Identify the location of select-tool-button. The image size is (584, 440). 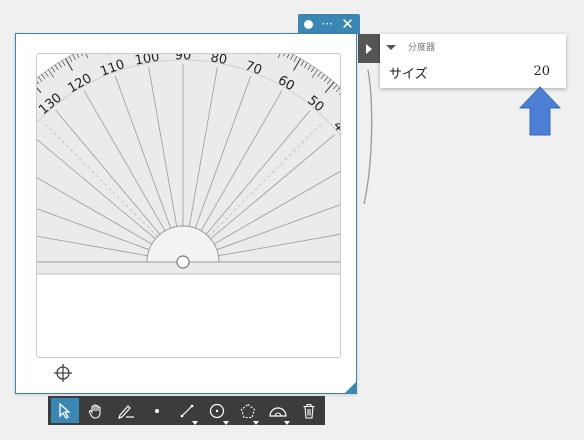
(65, 410).